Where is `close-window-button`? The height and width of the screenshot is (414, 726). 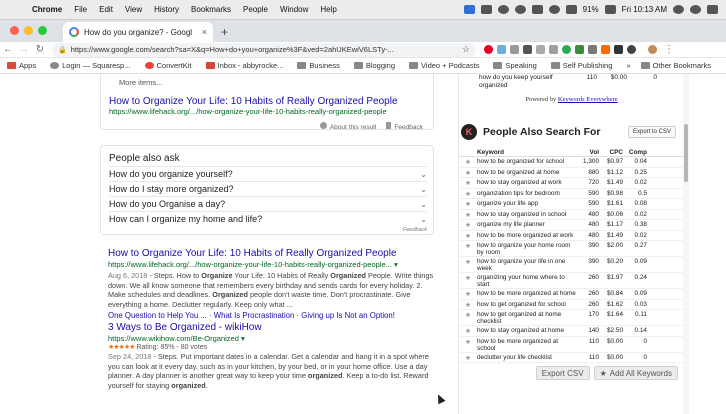
close-window-button is located at coordinates (14, 30).